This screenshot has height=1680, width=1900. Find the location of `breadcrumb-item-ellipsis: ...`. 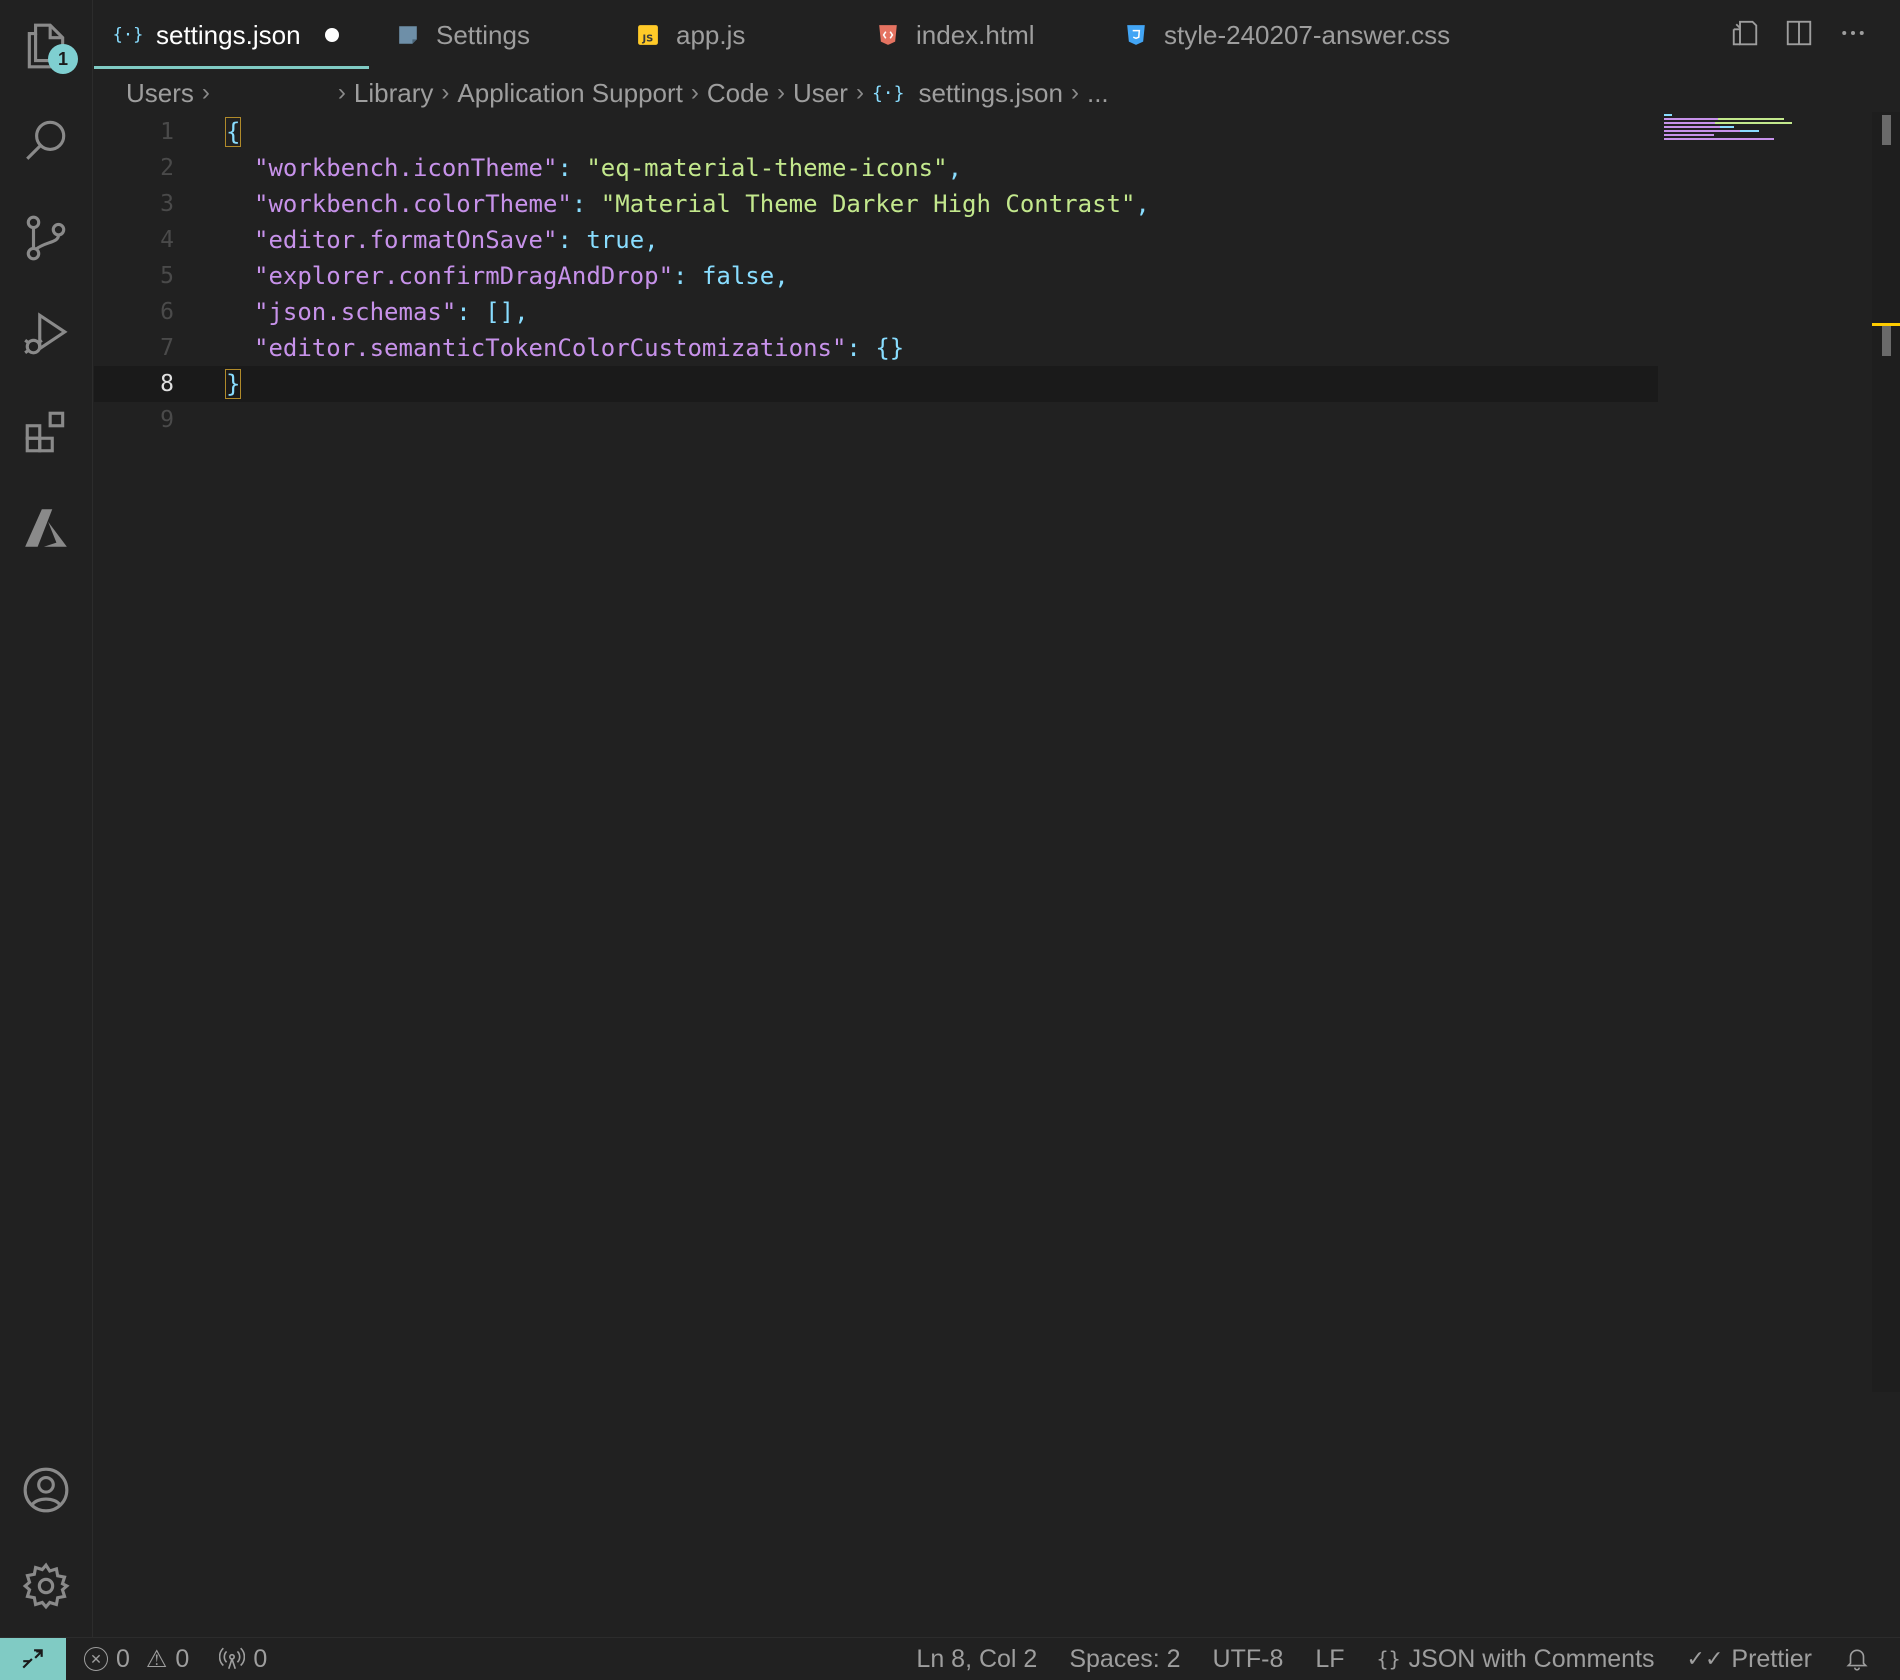

breadcrumb-item-ellipsis: ... is located at coordinates (1098, 93).